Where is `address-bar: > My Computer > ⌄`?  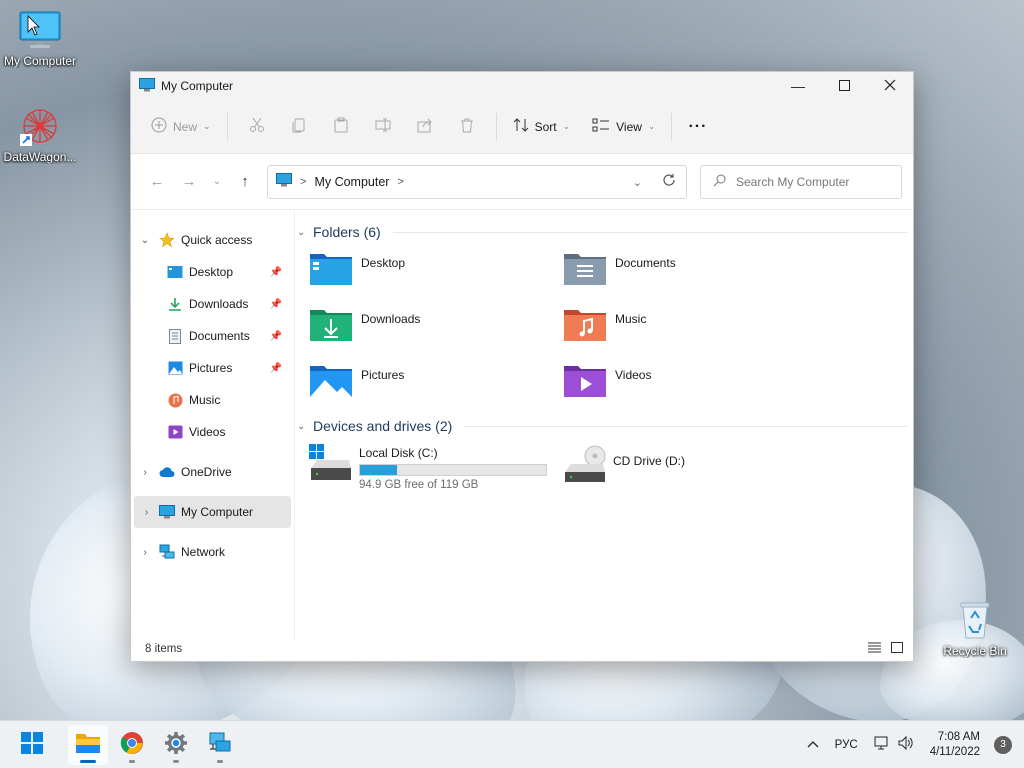 address-bar: > My Computer > ⌄ is located at coordinates (477, 181).